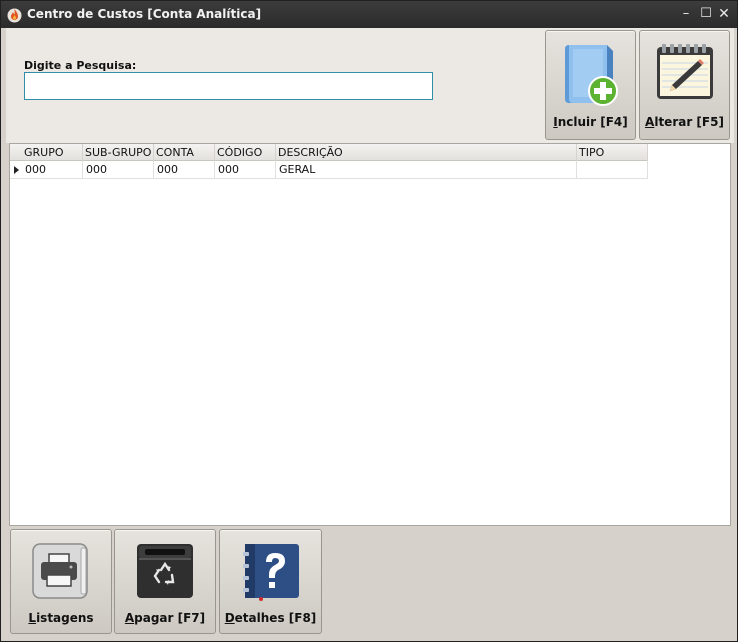  What do you see at coordinates (724, 14) in the screenshot?
I see `close-button: ✕` at bounding box center [724, 14].